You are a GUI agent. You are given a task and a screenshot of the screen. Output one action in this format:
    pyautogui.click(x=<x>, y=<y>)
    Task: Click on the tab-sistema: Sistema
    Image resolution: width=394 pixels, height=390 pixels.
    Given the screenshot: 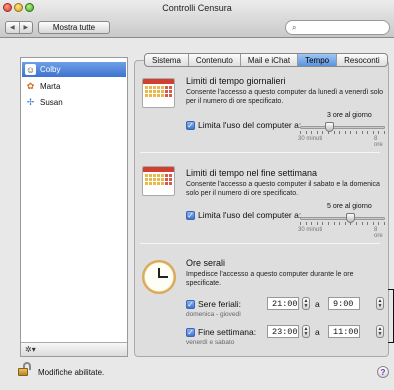 What is the action you would take?
    pyautogui.click(x=166, y=60)
    